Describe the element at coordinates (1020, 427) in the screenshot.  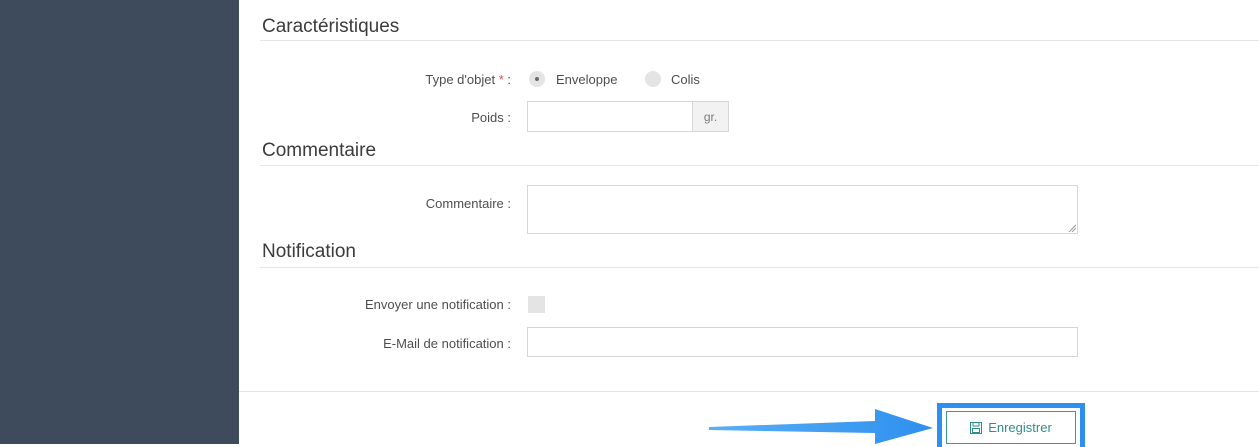
I see `save-button-label: Enregistrer` at that location.